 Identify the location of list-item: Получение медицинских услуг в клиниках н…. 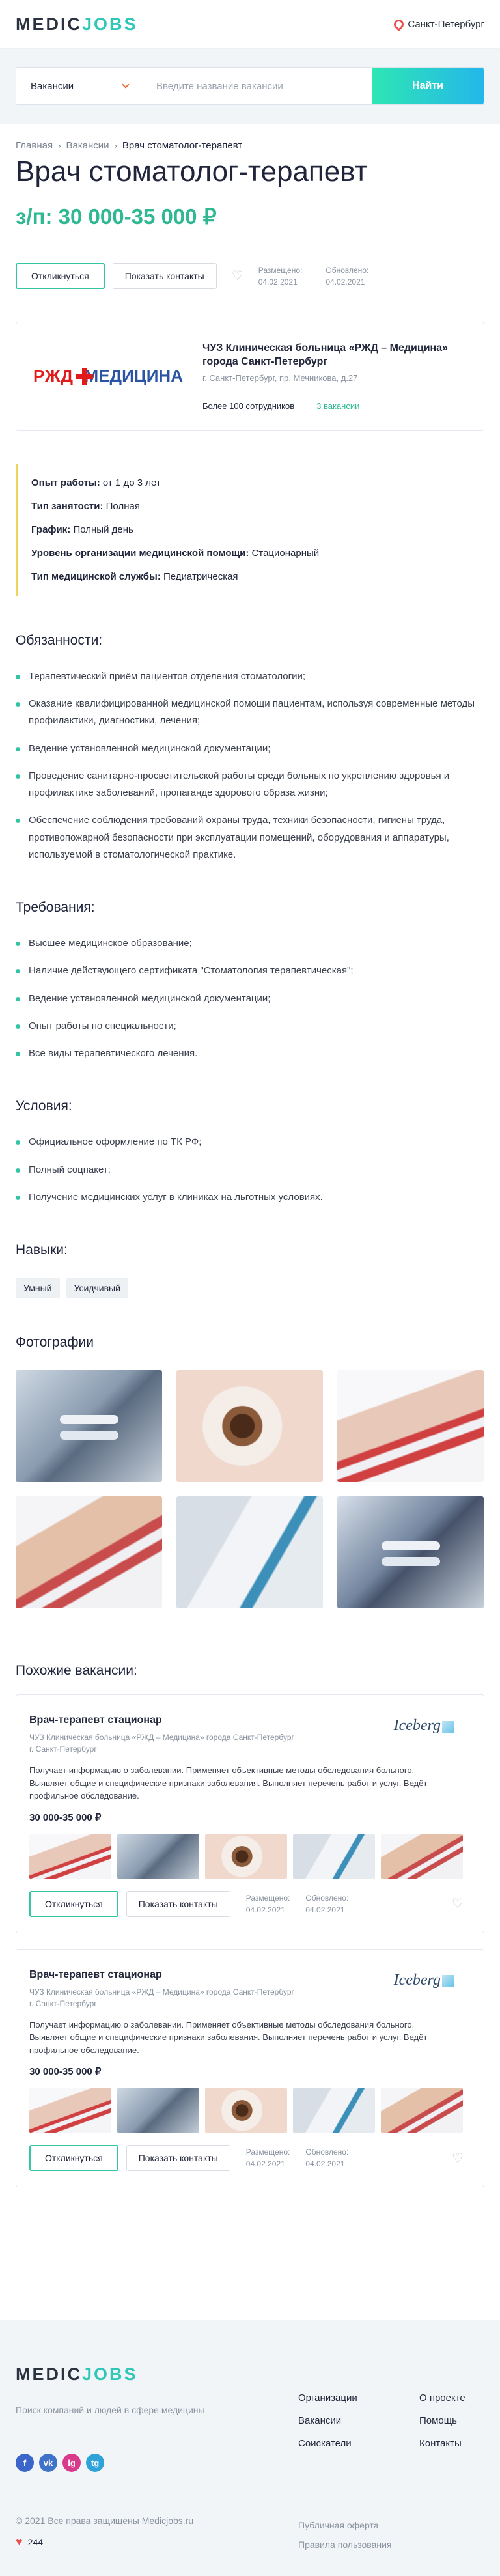
(250, 1198).